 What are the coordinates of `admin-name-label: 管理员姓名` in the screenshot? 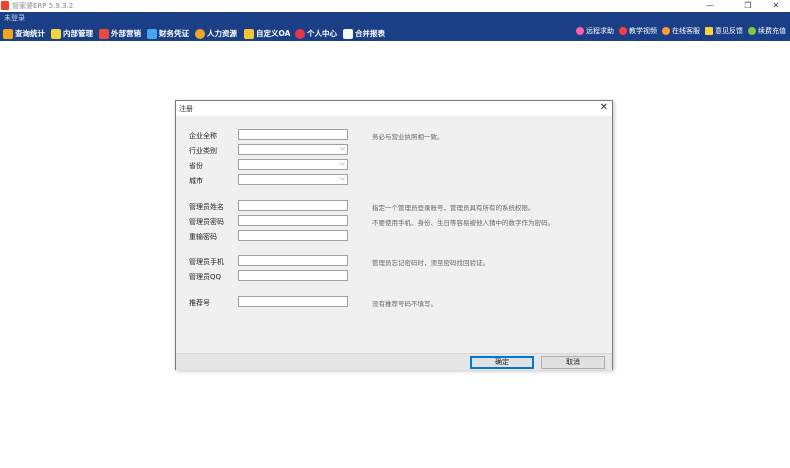 It's located at (206, 207).